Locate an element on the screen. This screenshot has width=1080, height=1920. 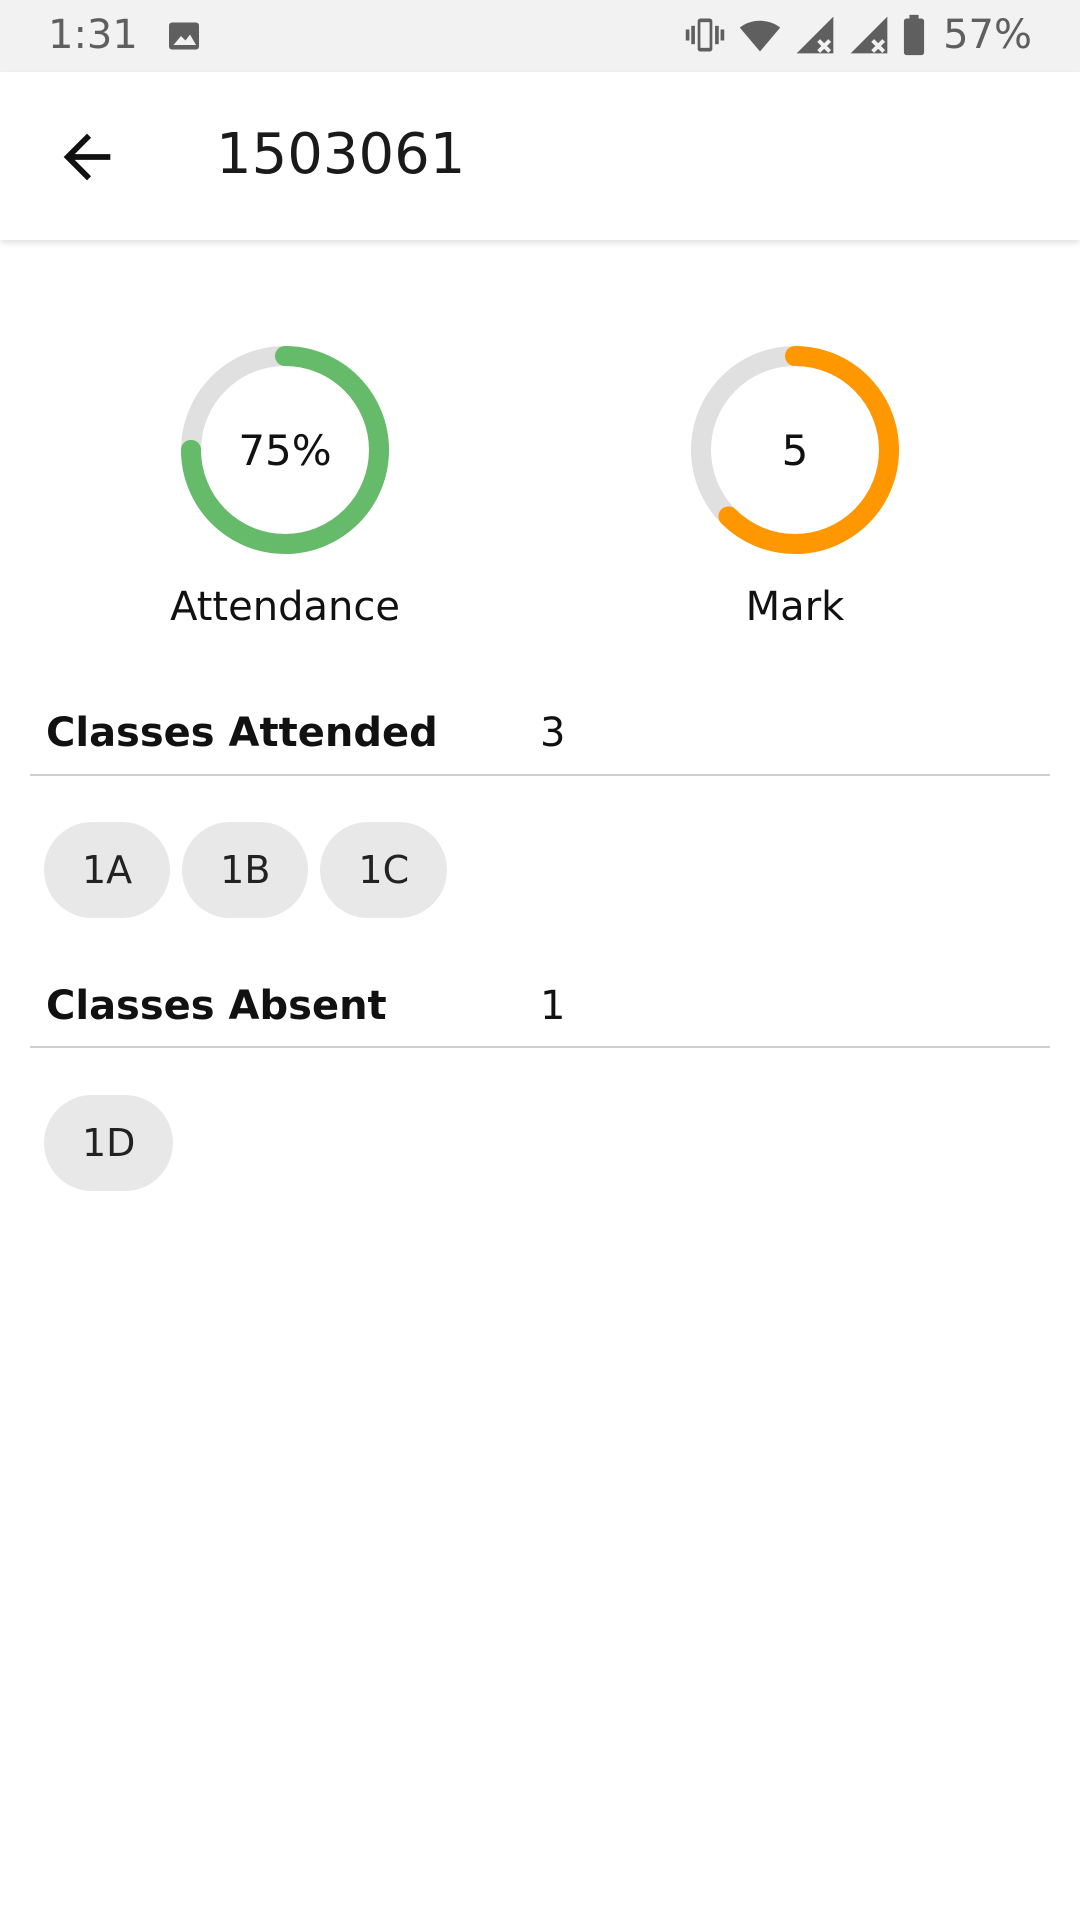
status-time: 1:31 is located at coordinates (93, 35).